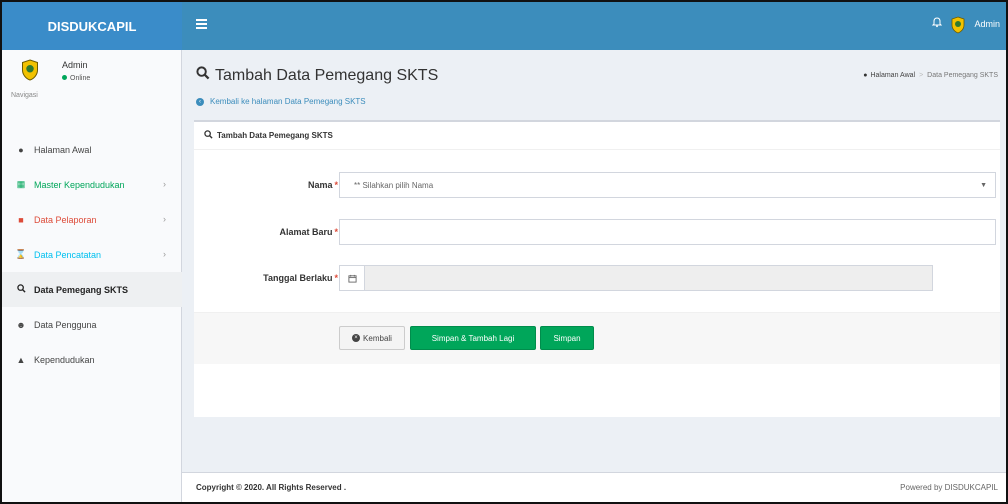 The image size is (1008, 504). I want to click on field-row-nama: Nama * ** Silahkan pilih Nama ▼, so click(597, 186).